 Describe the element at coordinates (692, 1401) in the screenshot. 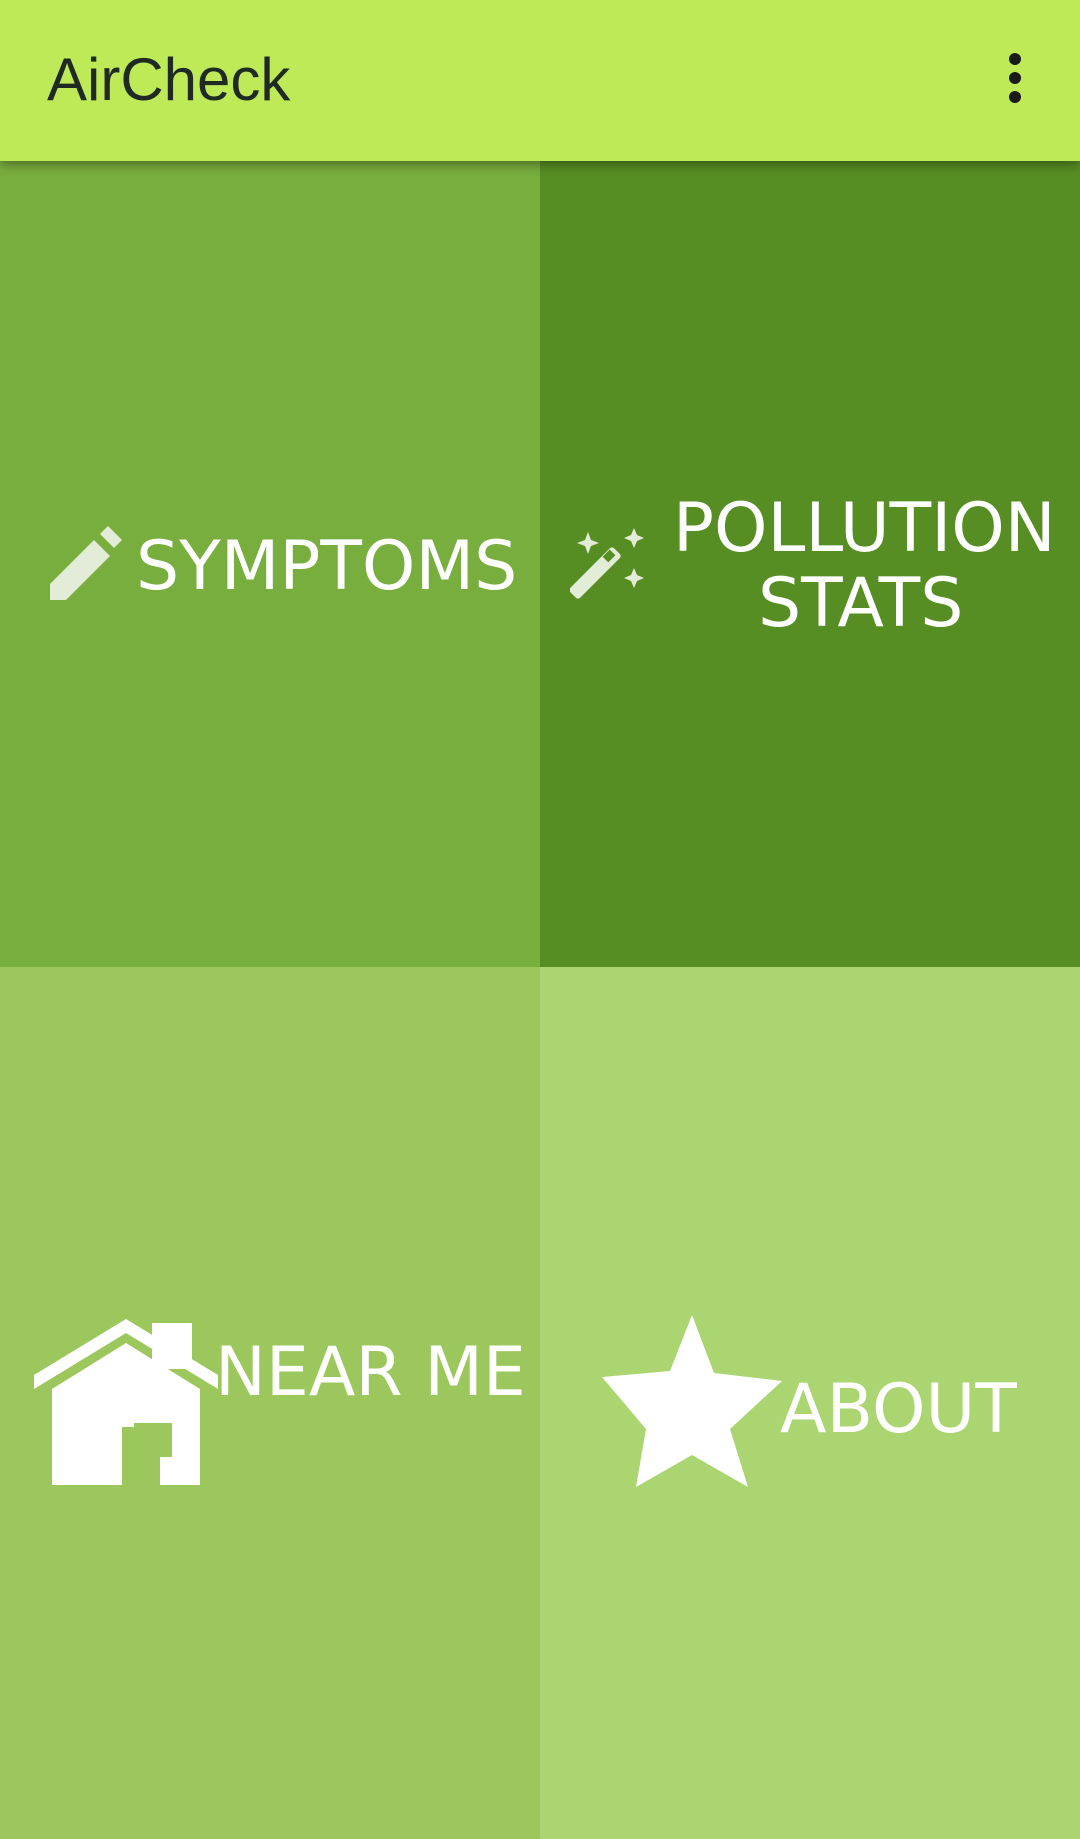

I see `star-icon` at that location.